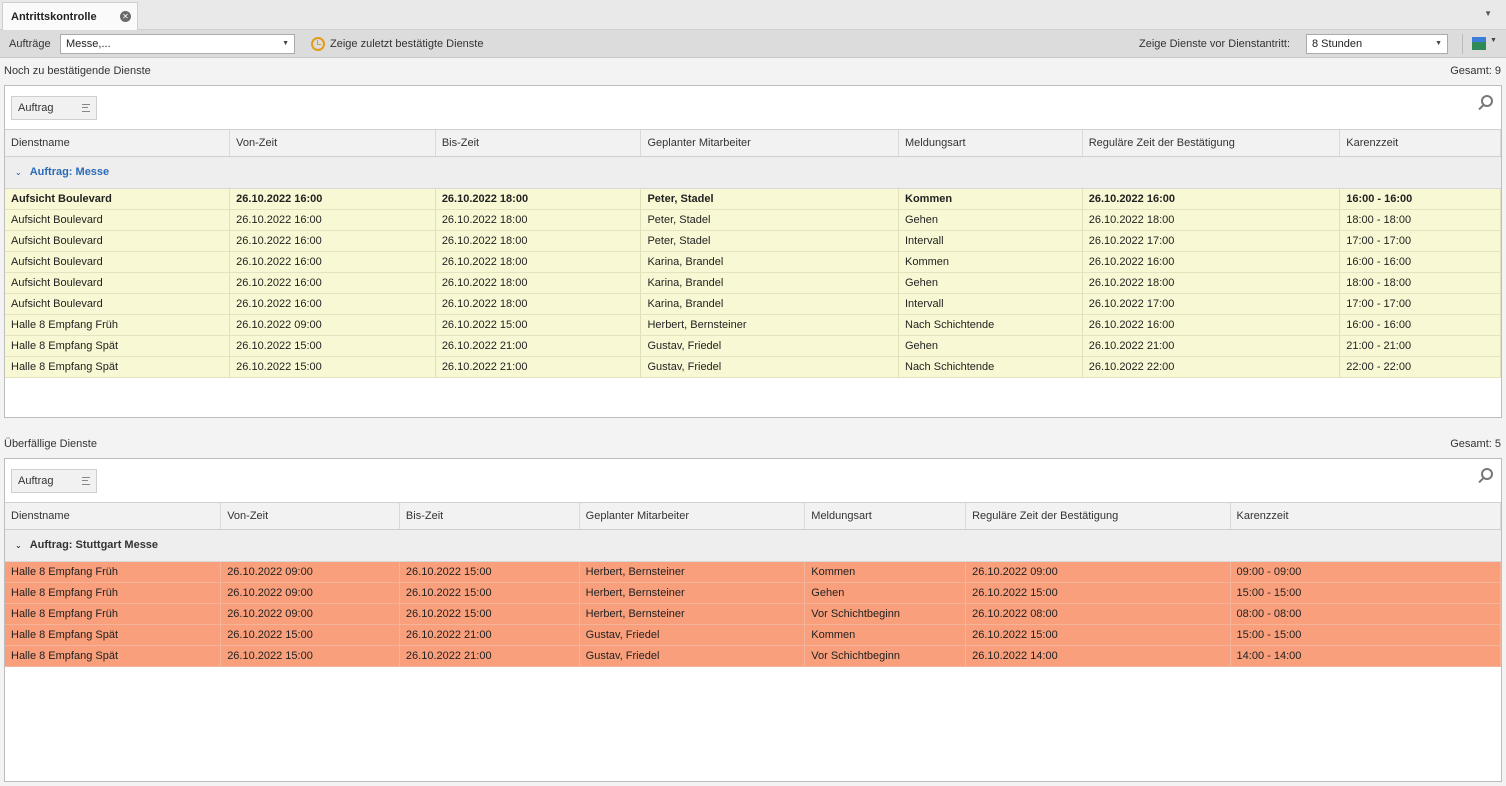 The height and width of the screenshot is (786, 1506). I want to click on tab-list-chevron-icon: ▼, so click(1488, 13).